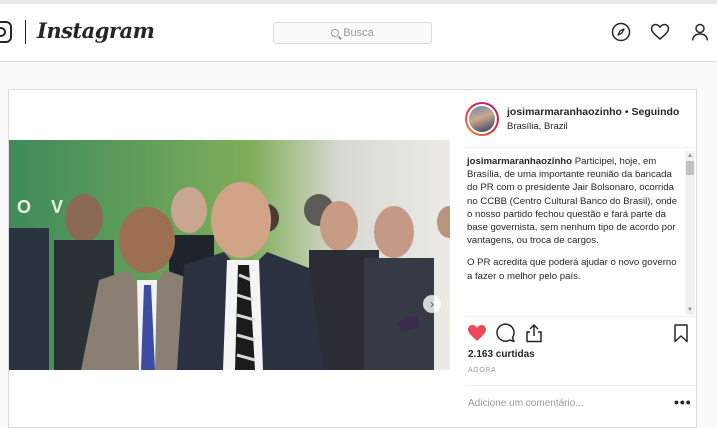 Image resolution: width=717 pixels, height=428 pixels. I want to click on user-icon, so click(700, 32).